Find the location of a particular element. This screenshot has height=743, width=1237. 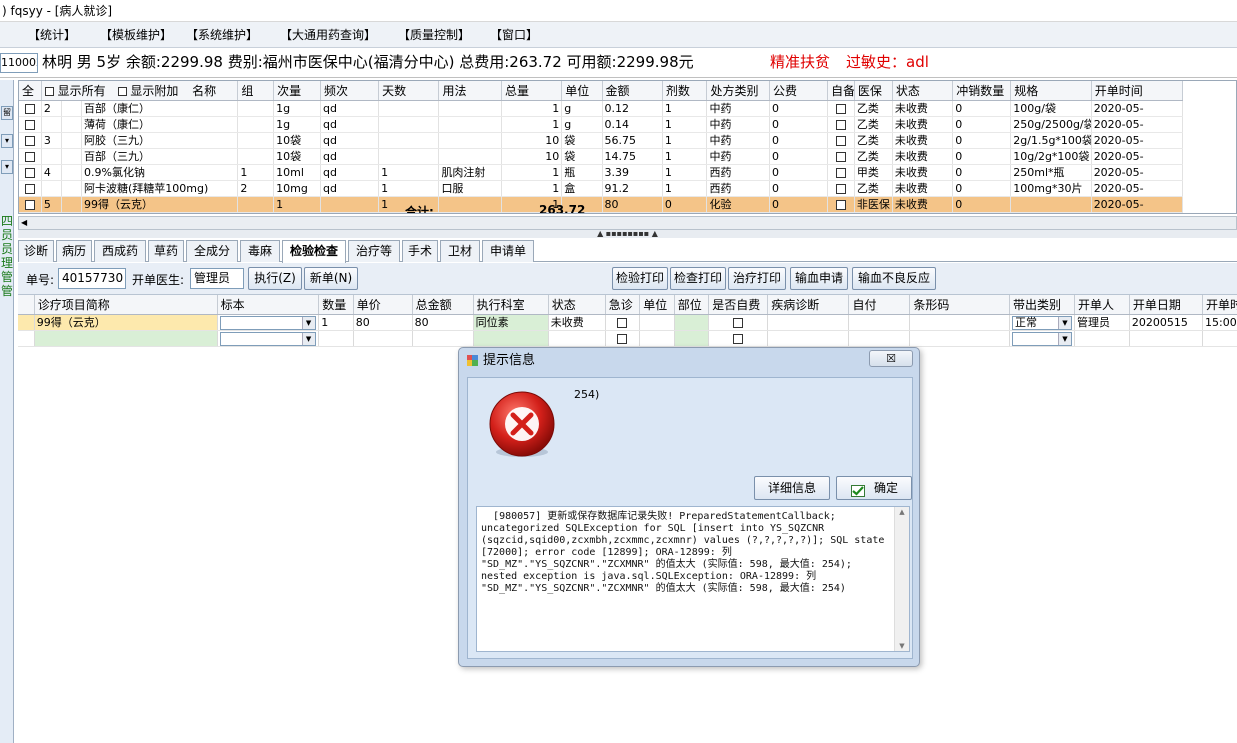

tab-herbal: 草药 is located at coordinates (166, 251).